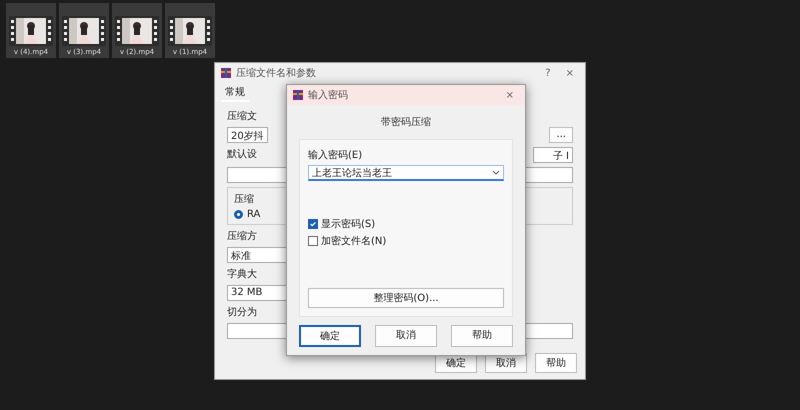 Image resolution: width=800 pixels, height=410 pixels. Describe the element at coordinates (276, 73) in the screenshot. I see `window-title: 压缩文件名和参数` at that location.